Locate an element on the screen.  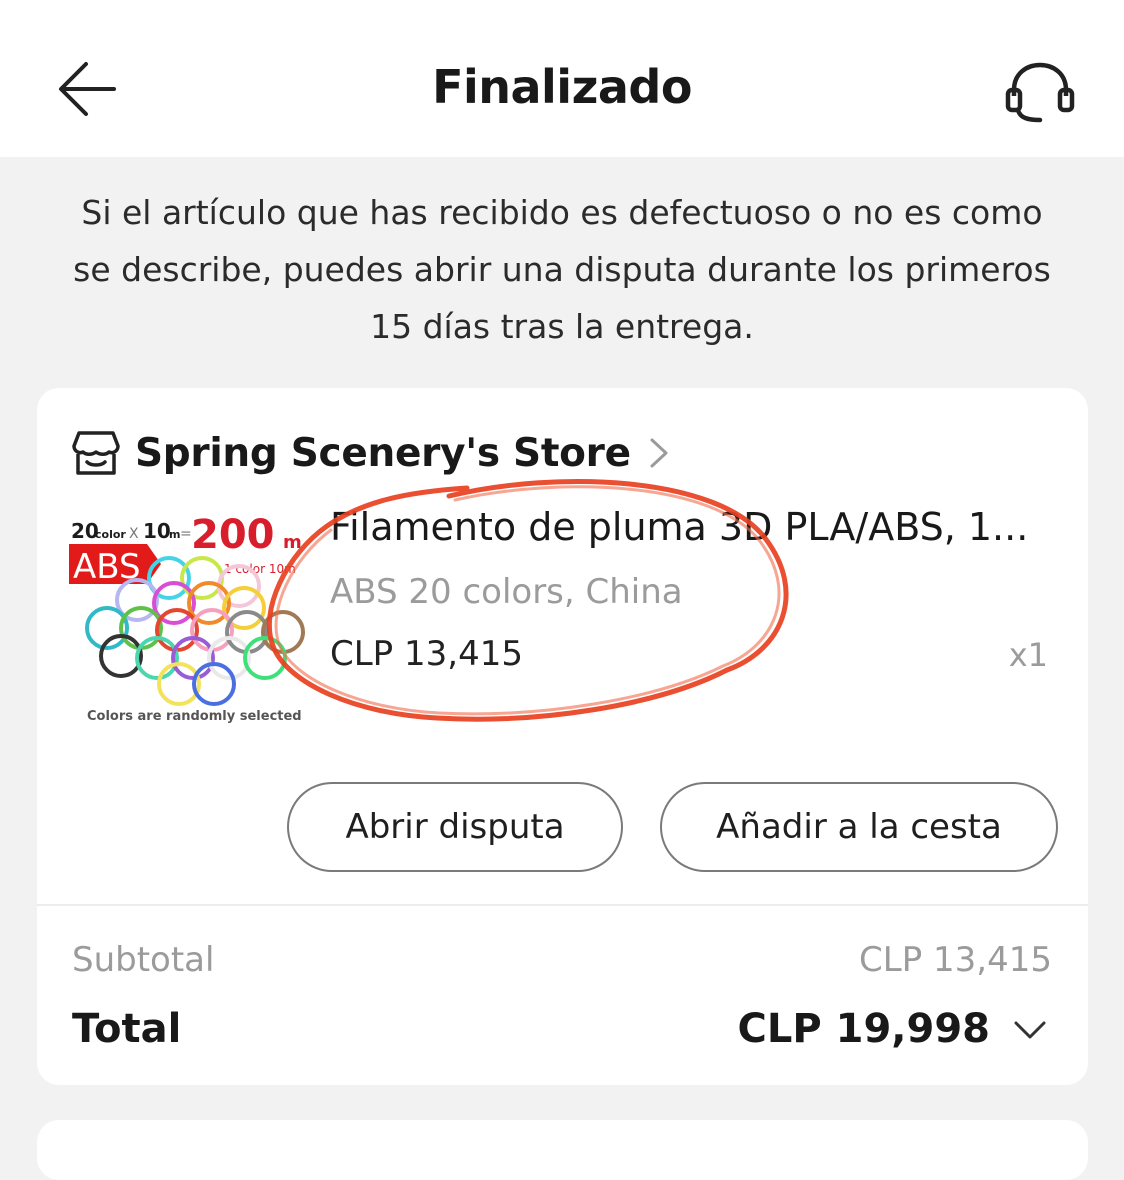
image-color-word: color is located at coordinates (110, 534).